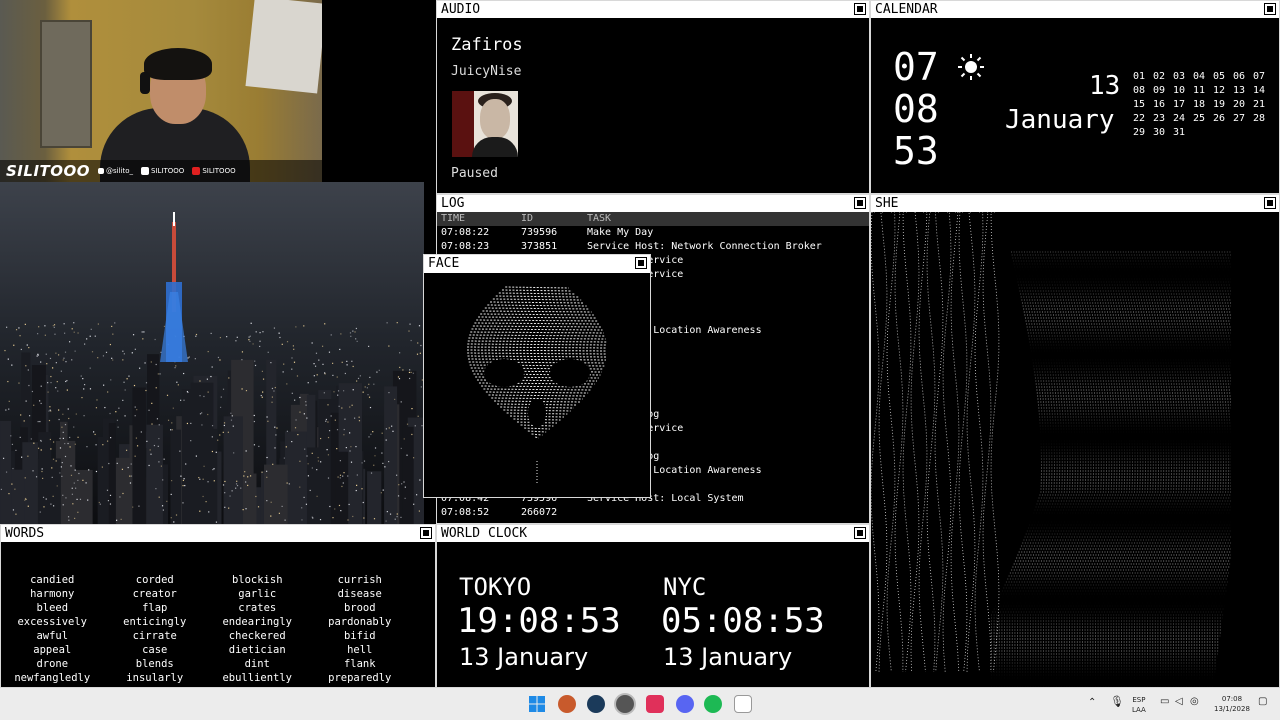 This screenshot has height=720, width=1280. What do you see at coordinates (655, 704) in the screenshot?
I see `tiktok-icon` at bounding box center [655, 704].